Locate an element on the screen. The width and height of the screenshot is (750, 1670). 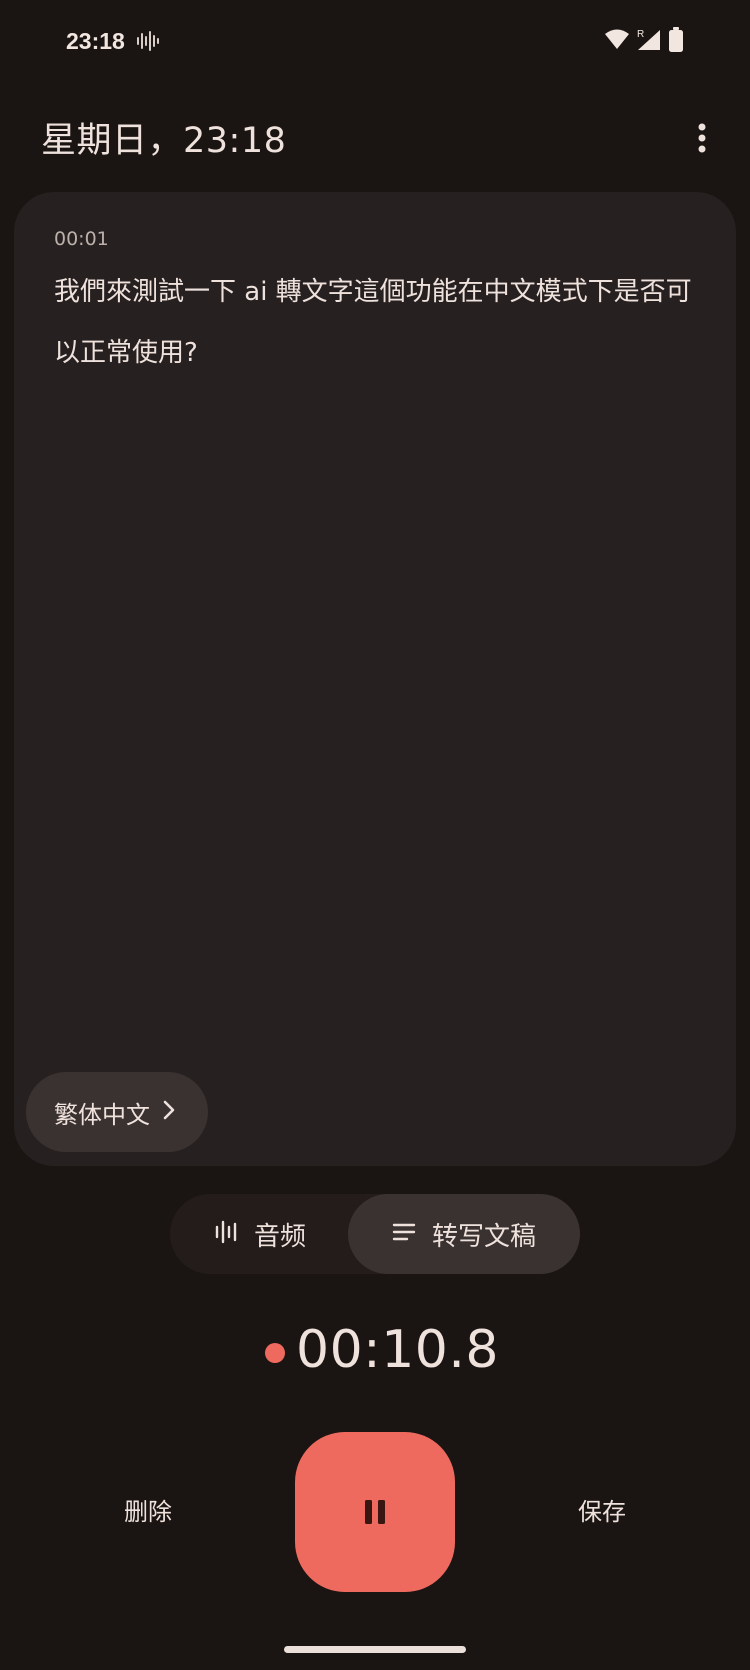
roaming-marker: R is located at coordinates (640, 34).